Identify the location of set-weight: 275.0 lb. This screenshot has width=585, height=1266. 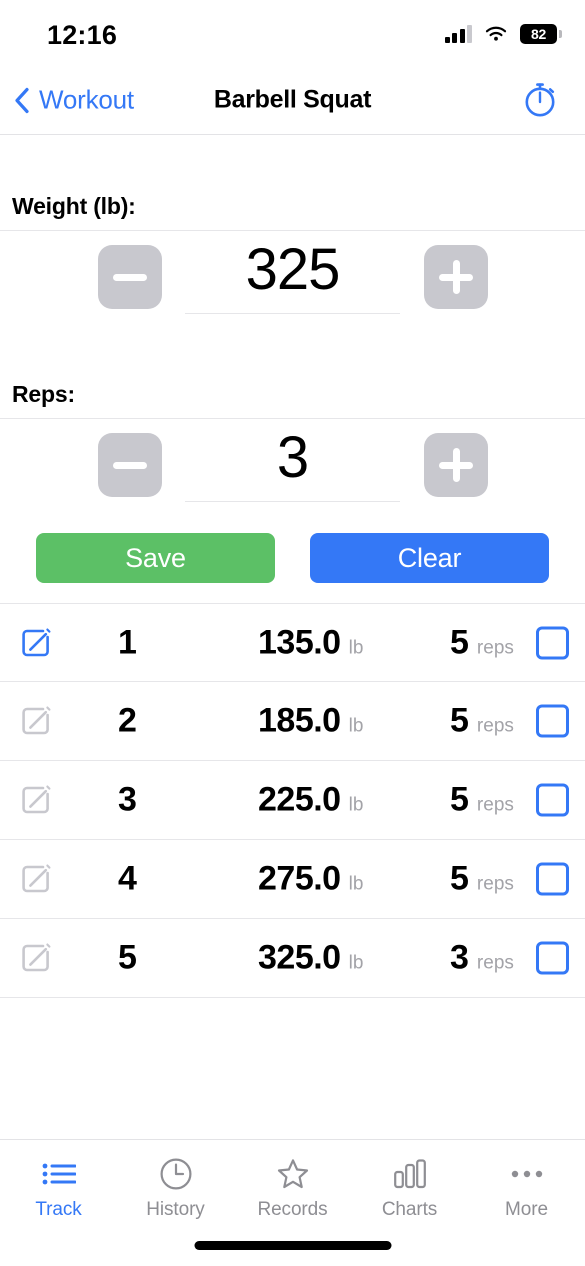
(310, 879).